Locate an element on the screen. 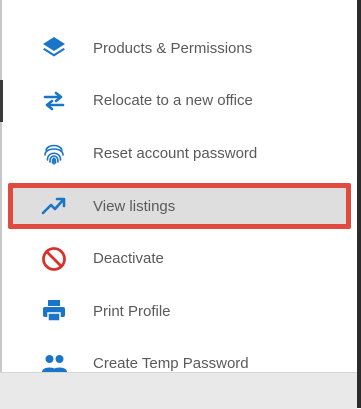 The height and width of the screenshot is (409, 361). menu-item-label: Relocate to a new office is located at coordinates (173, 101).